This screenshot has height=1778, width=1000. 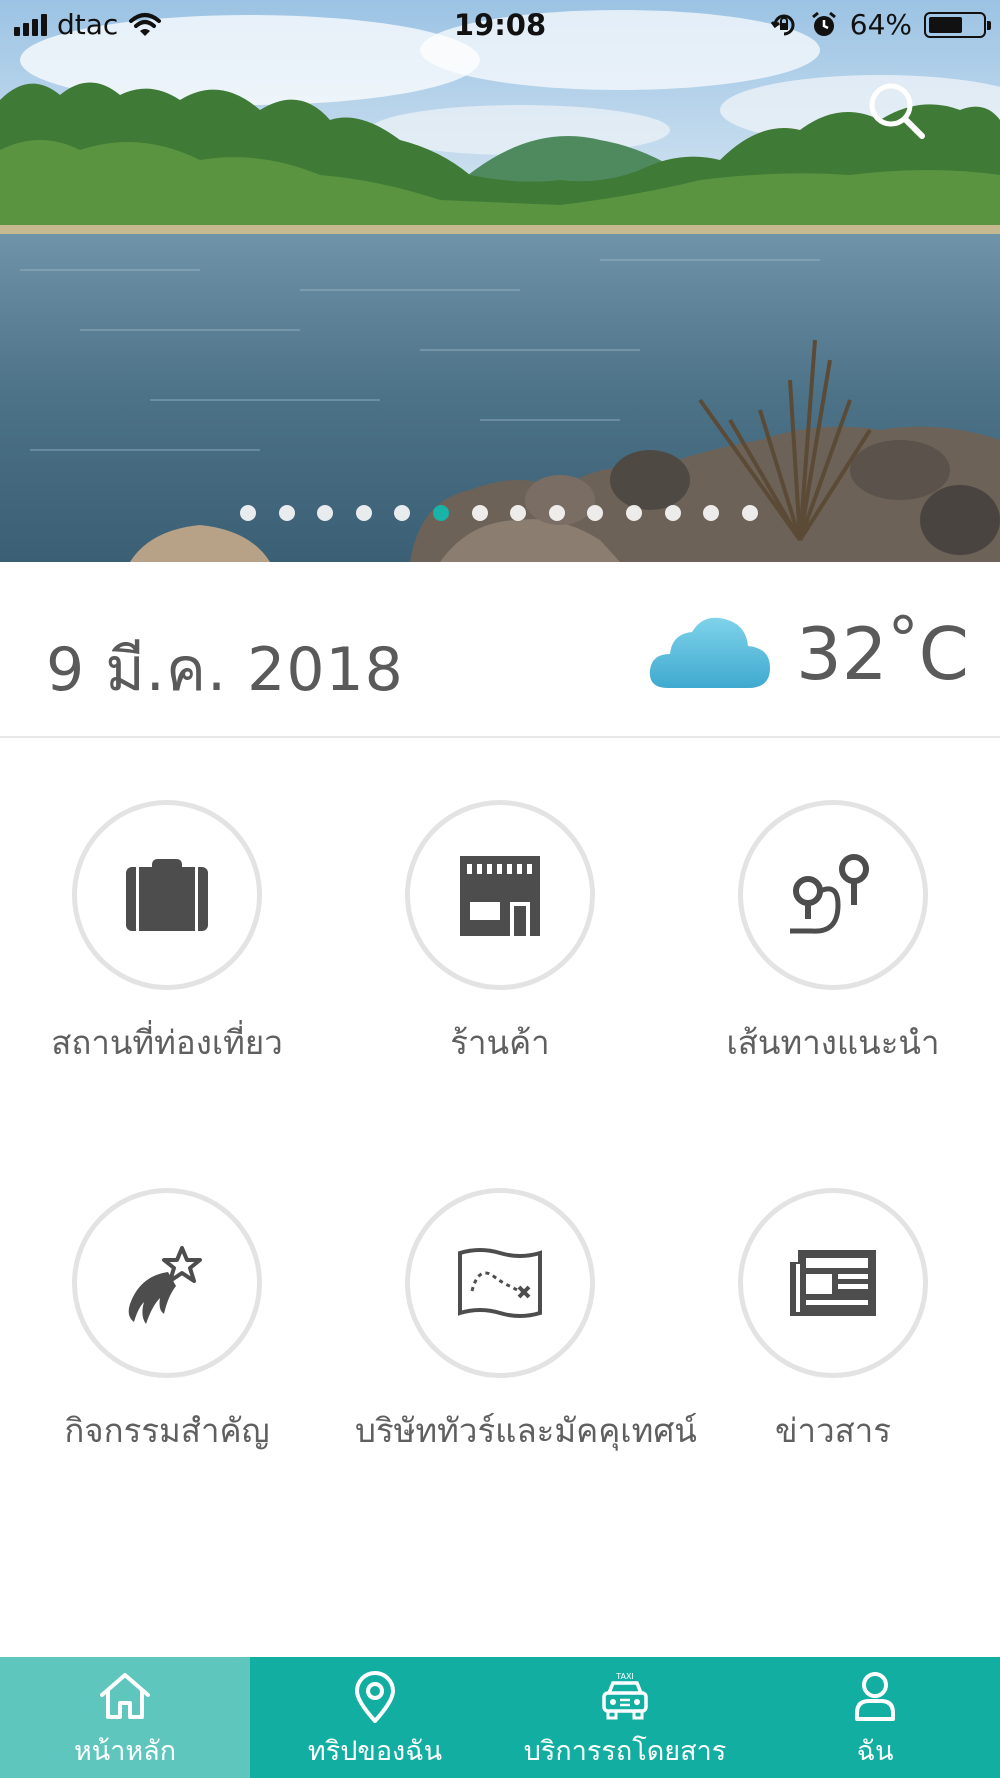 I want to click on date-weather-bar: 9 มี.ค. 2018 32°C, so click(x=500, y=650).